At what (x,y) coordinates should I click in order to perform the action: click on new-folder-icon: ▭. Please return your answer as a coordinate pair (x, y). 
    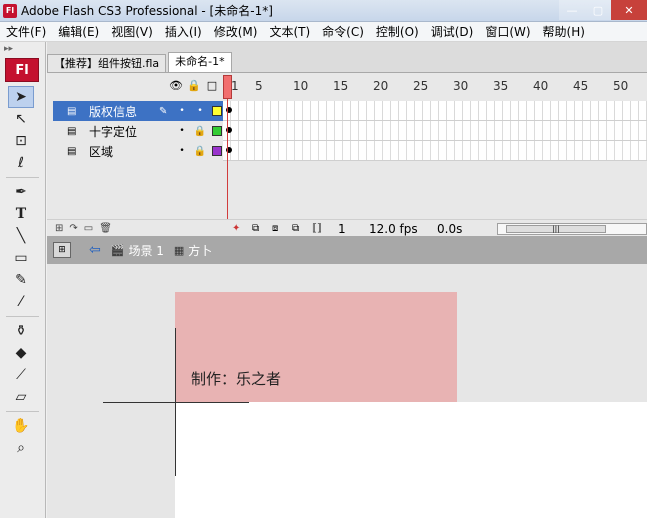
    Looking at the image, I should click on (88, 228).